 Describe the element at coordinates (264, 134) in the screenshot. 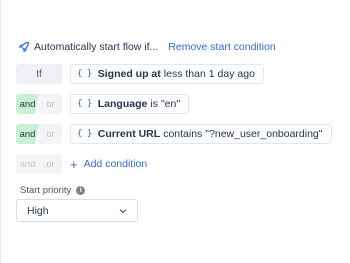

I see `condition-value: "?new_user_onboarding"` at that location.